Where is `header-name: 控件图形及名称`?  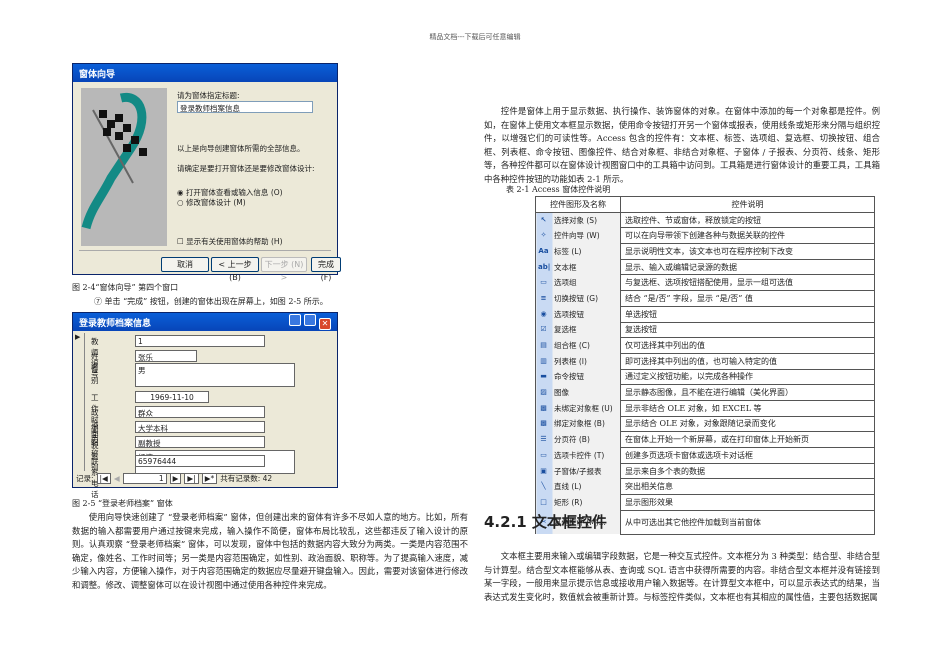 header-name: 控件图形及名称 is located at coordinates (578, 204).